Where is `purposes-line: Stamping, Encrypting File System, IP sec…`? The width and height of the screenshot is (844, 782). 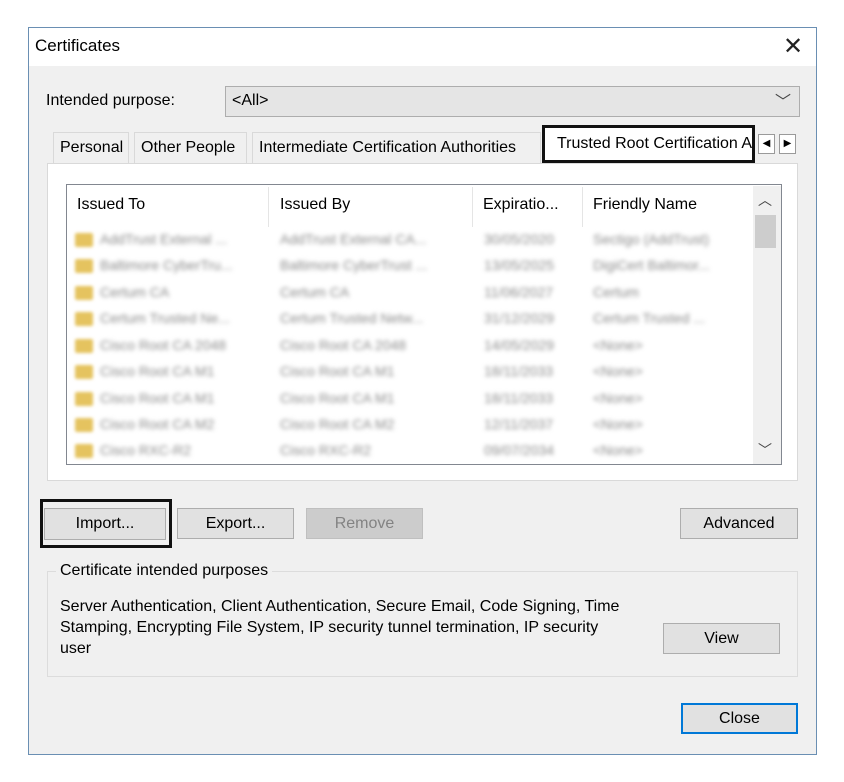
purposes-line: Stamping, Encrypting File System, IP sec… is located at coordinates (329, 627).